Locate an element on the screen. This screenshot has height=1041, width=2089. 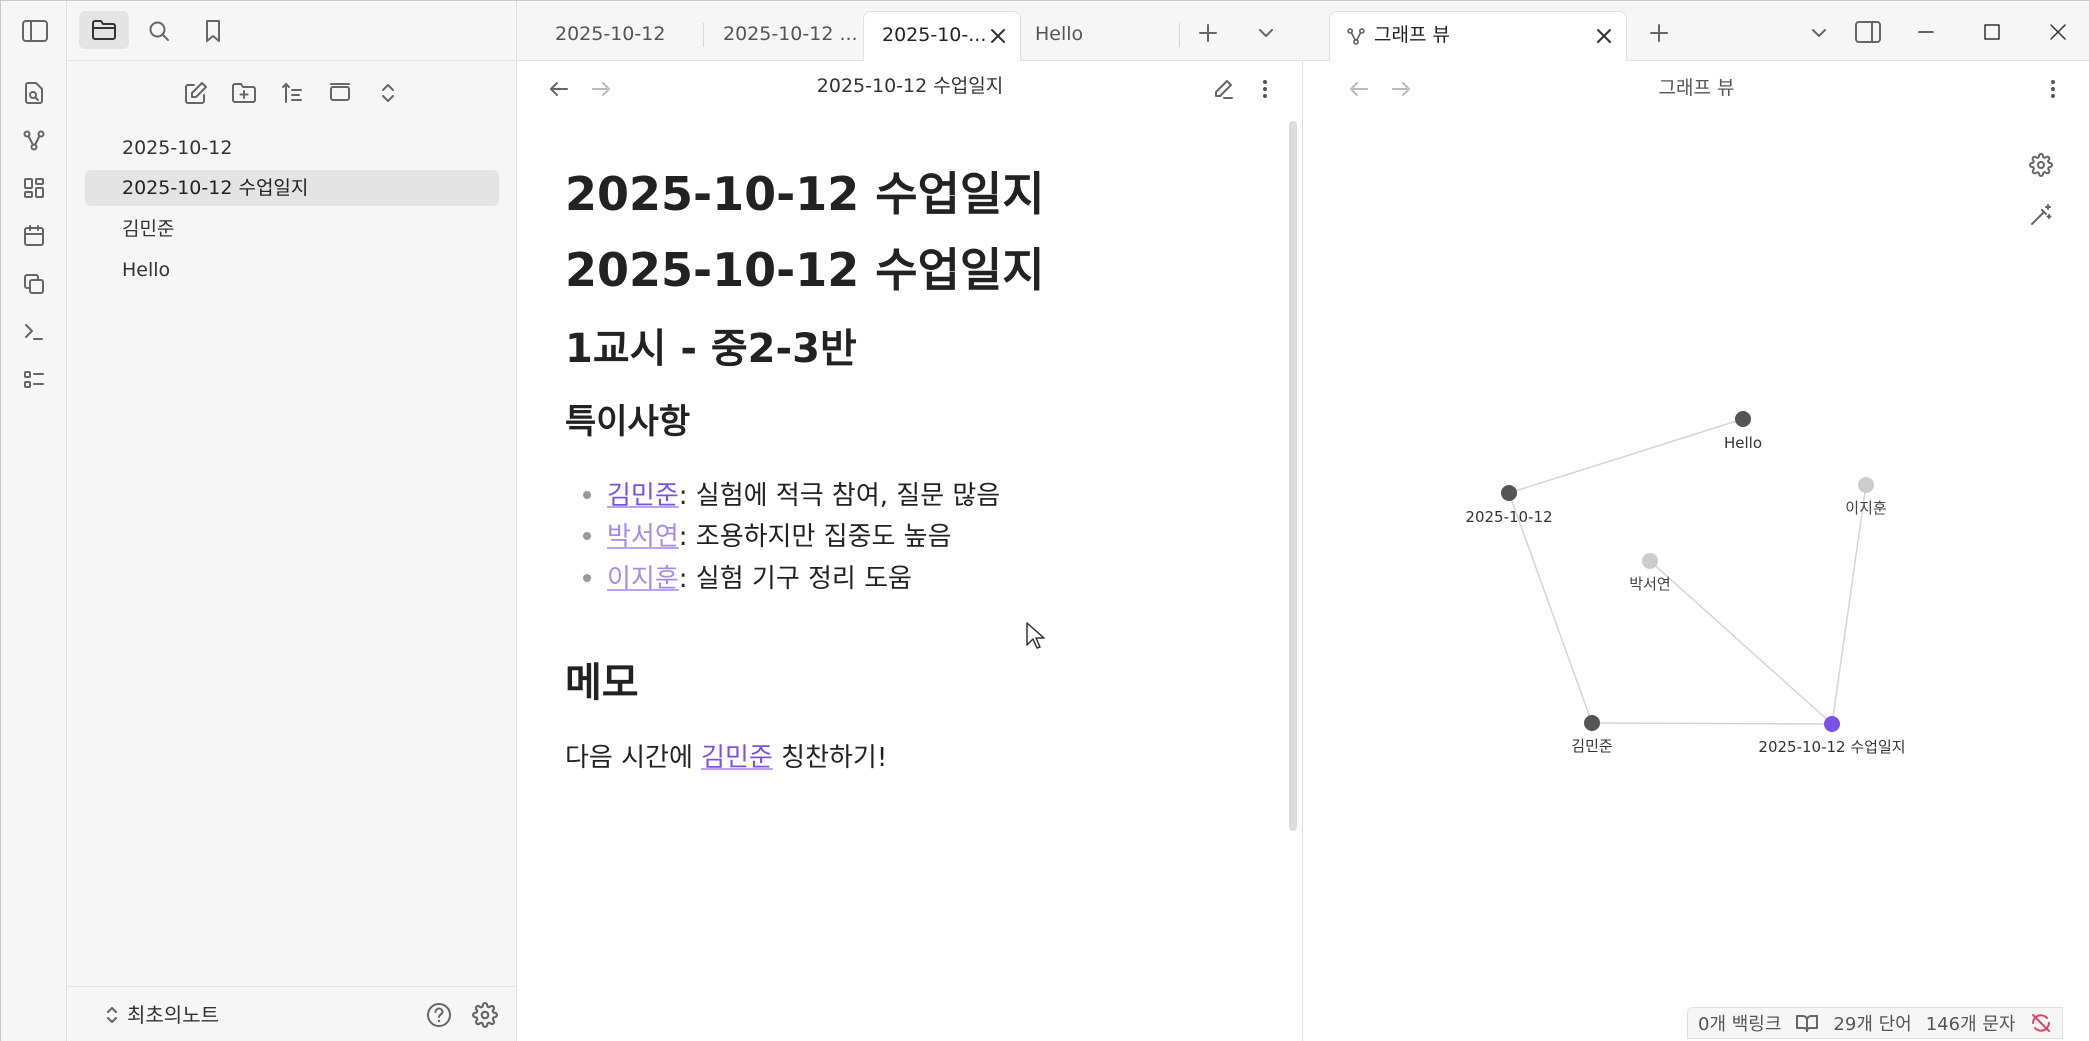
memo-paragraph: 다음 시간에 김민준 칭찬하기! is located at coordinates (726, 758).